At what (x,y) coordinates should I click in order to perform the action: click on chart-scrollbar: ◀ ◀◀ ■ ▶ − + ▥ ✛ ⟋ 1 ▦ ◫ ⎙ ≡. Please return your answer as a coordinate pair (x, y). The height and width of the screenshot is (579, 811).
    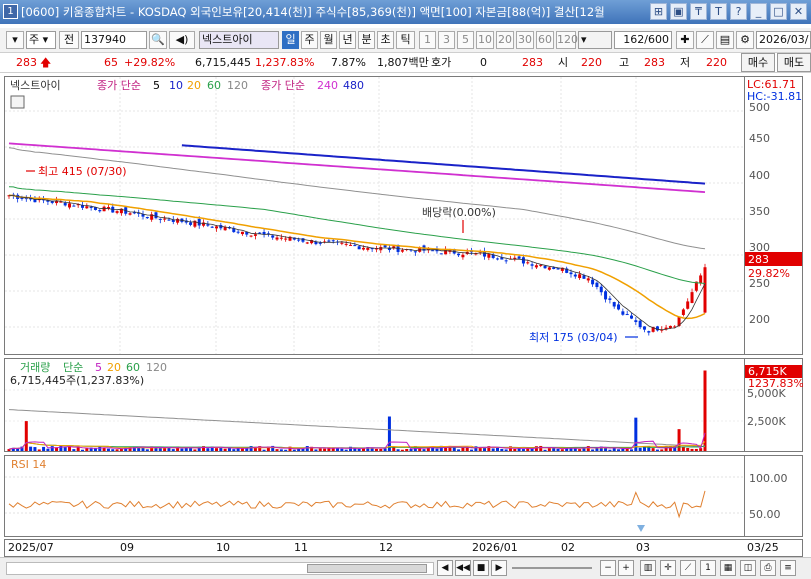
    Looking at the image, I should click on (405, 568).